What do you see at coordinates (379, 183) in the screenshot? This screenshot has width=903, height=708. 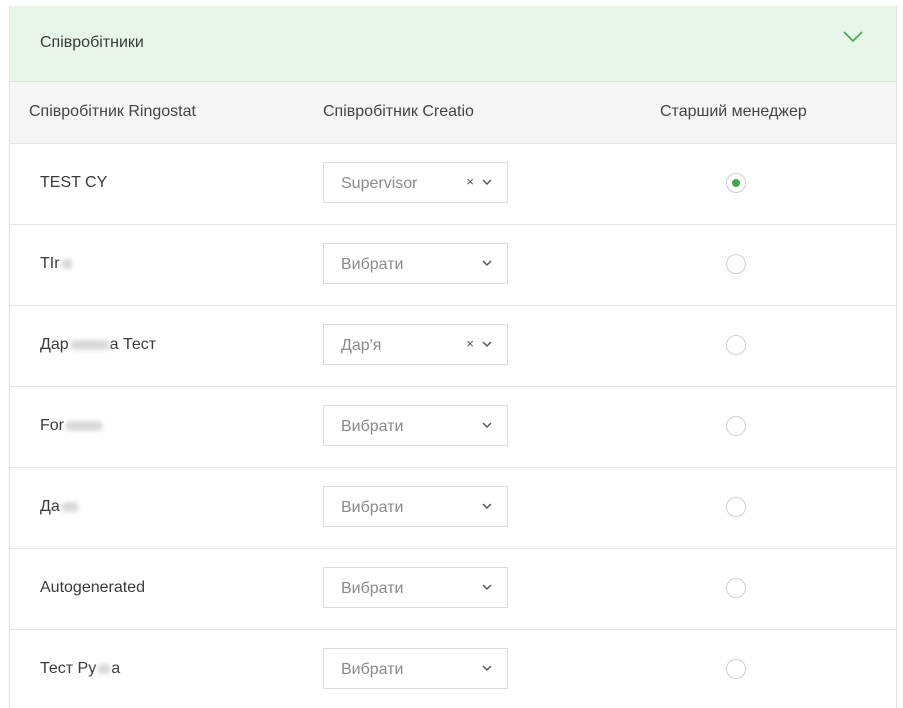 I see `select-value: Supervisor` at bounding box center [379, 183].